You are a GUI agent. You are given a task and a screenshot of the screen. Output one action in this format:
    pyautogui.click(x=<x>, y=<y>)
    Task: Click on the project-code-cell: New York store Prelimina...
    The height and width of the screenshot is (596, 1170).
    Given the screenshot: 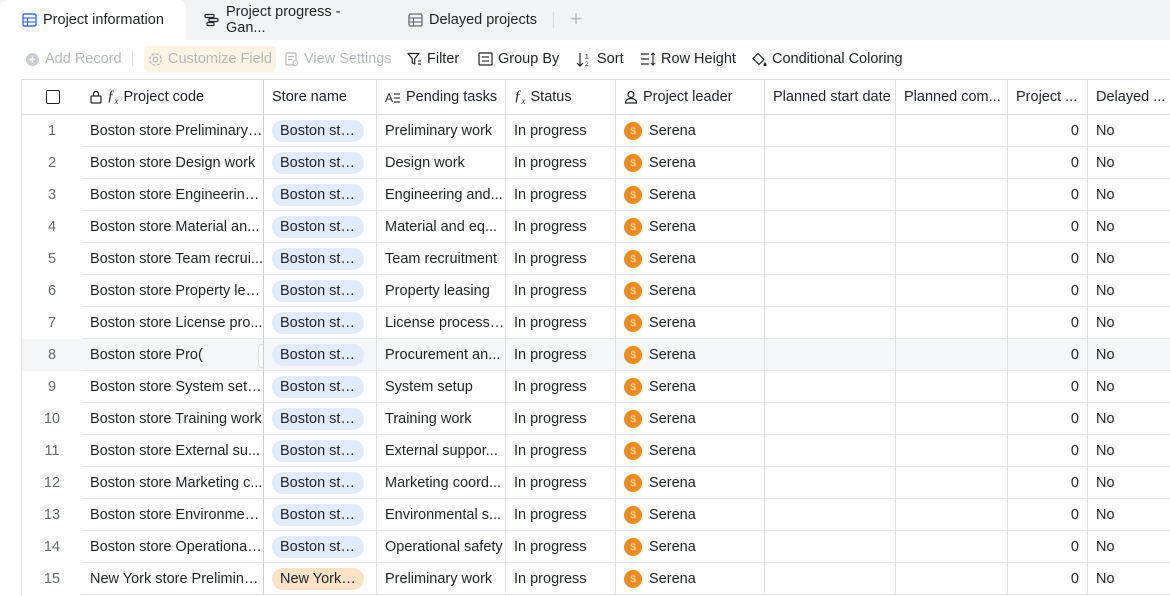 What is the action you would take?
    pyautogui.click(x=173, y=579)
    